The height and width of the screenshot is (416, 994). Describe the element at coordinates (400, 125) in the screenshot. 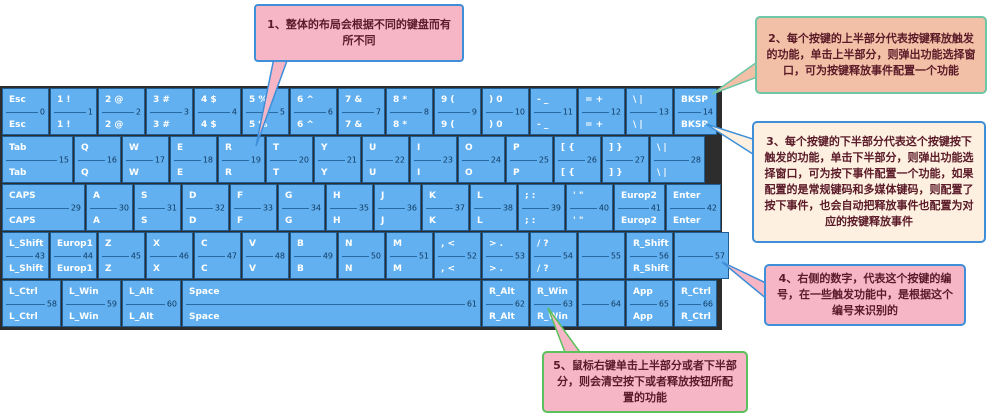

I see `key-press-label: 8 *` at that location.